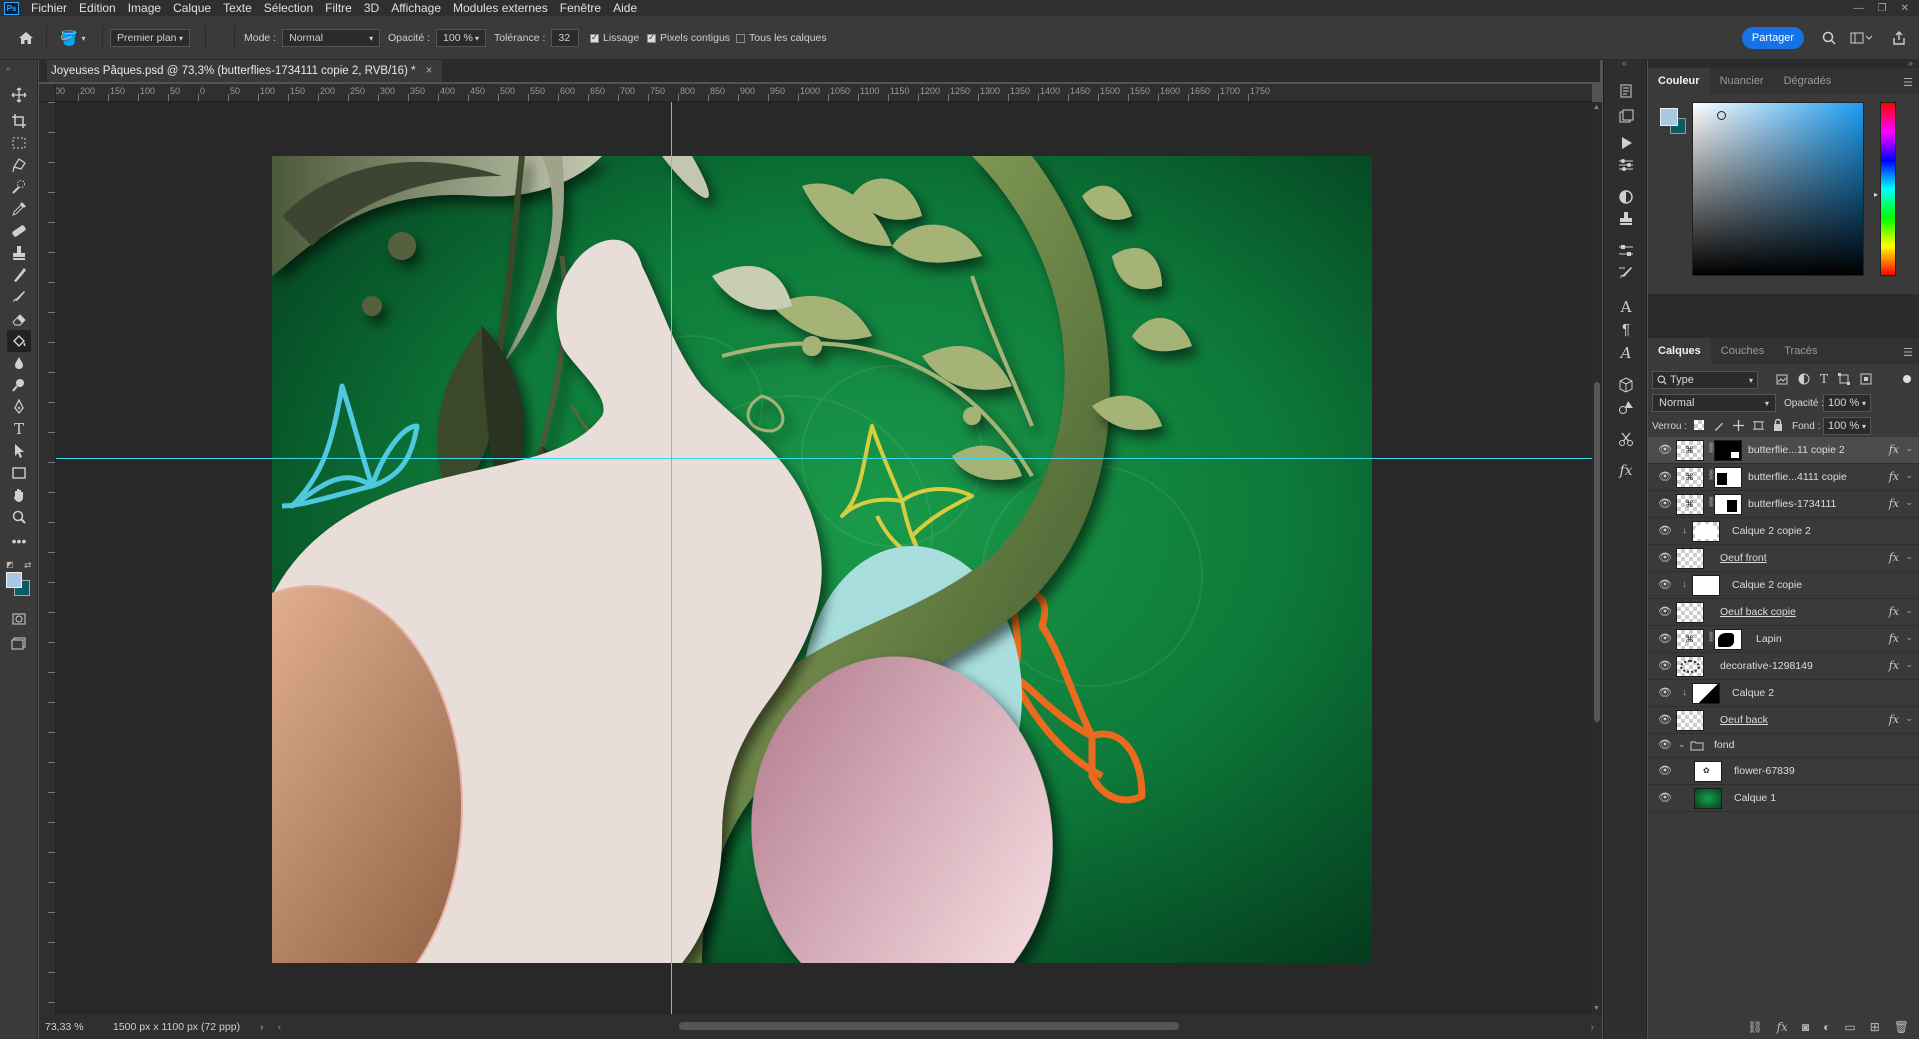 The image size is (1919, 1039). I want to click on new-group-icon: ▭, so click(1849, 1027).